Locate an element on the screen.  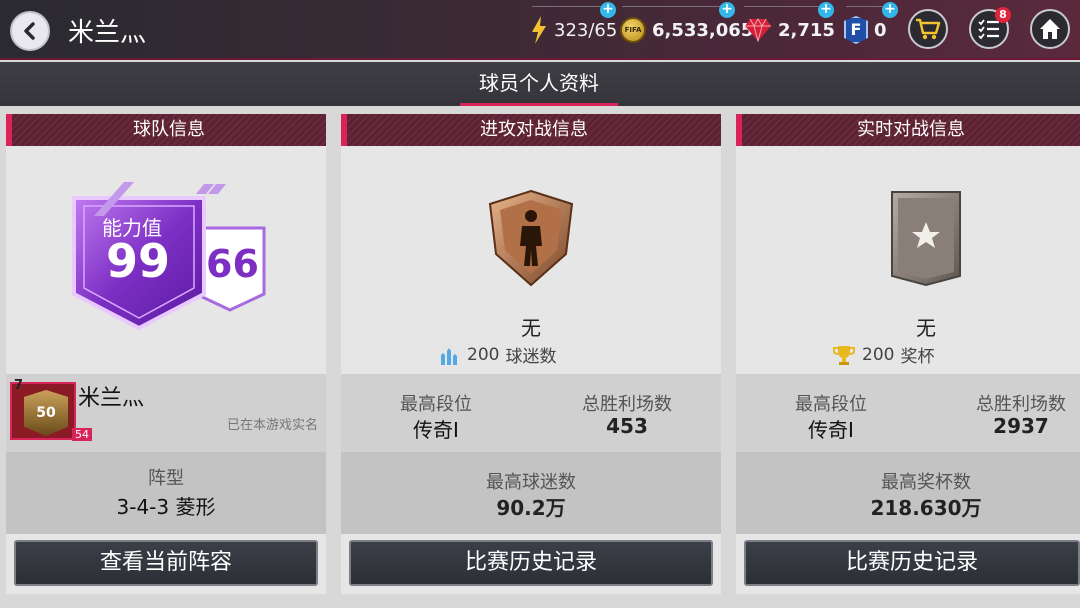
attack-fans-value: 200 is located at coordinates (483, 354).